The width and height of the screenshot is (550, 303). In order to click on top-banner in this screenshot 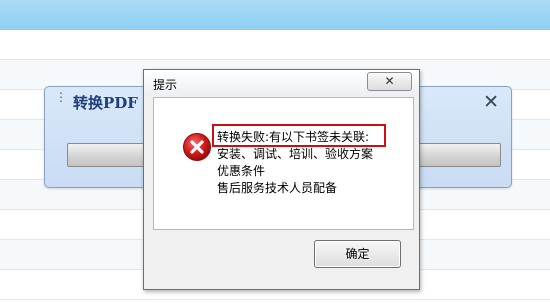, I will do `click(275, 15)`.